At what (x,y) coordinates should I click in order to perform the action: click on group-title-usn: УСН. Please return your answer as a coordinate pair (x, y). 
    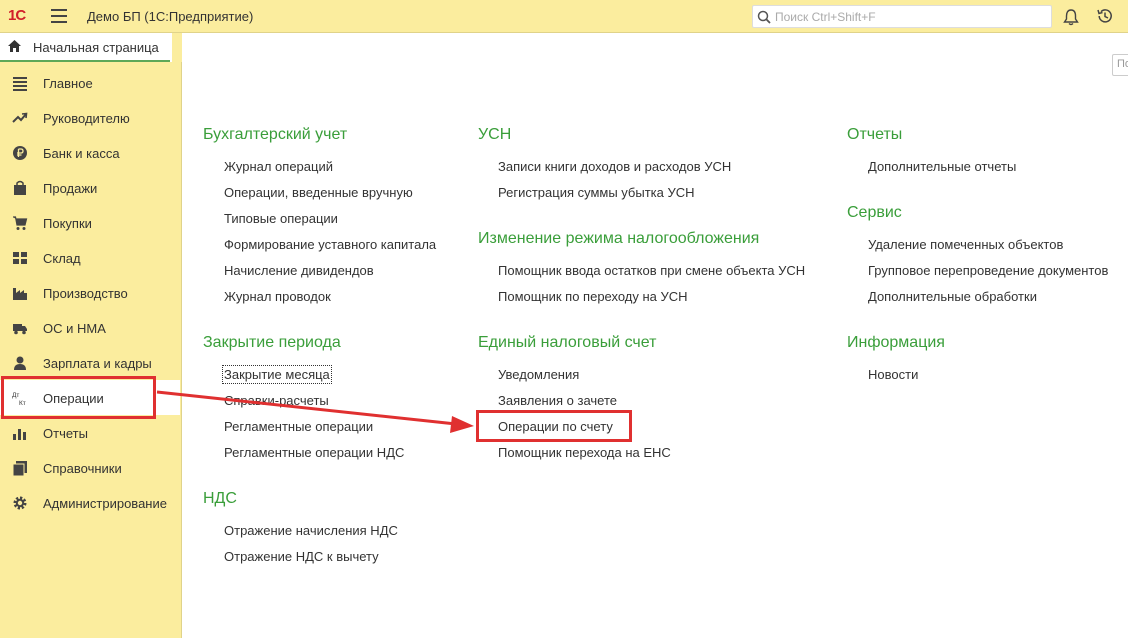
    Looking at the image, I should click on (495, 134).